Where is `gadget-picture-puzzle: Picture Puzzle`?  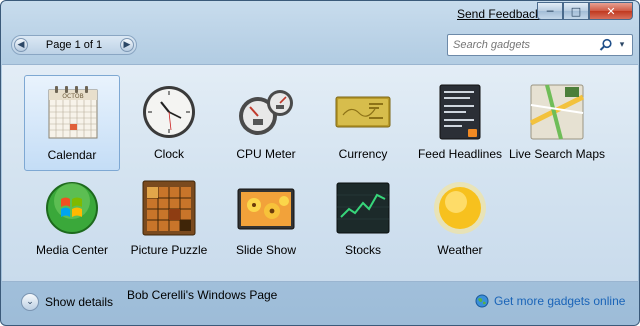
gadget-picture-puzzle: Picture Puzzle is located at coordinates (169, 219).